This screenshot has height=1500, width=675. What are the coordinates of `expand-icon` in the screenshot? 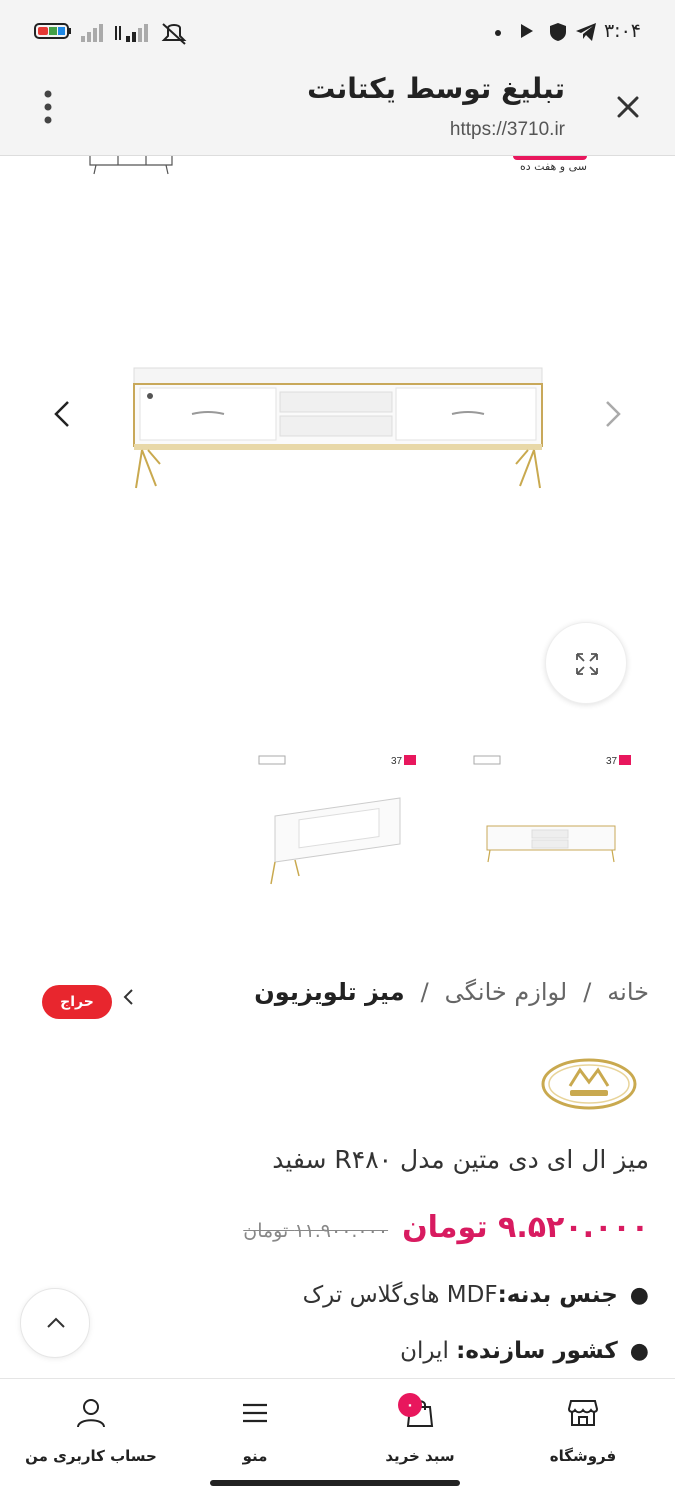 It's located at (587, 664).